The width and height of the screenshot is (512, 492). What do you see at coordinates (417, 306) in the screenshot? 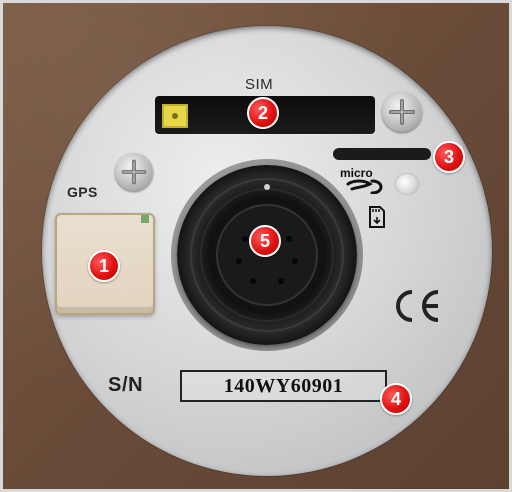
I see `ce-mark` at bounding box center [417, 306].